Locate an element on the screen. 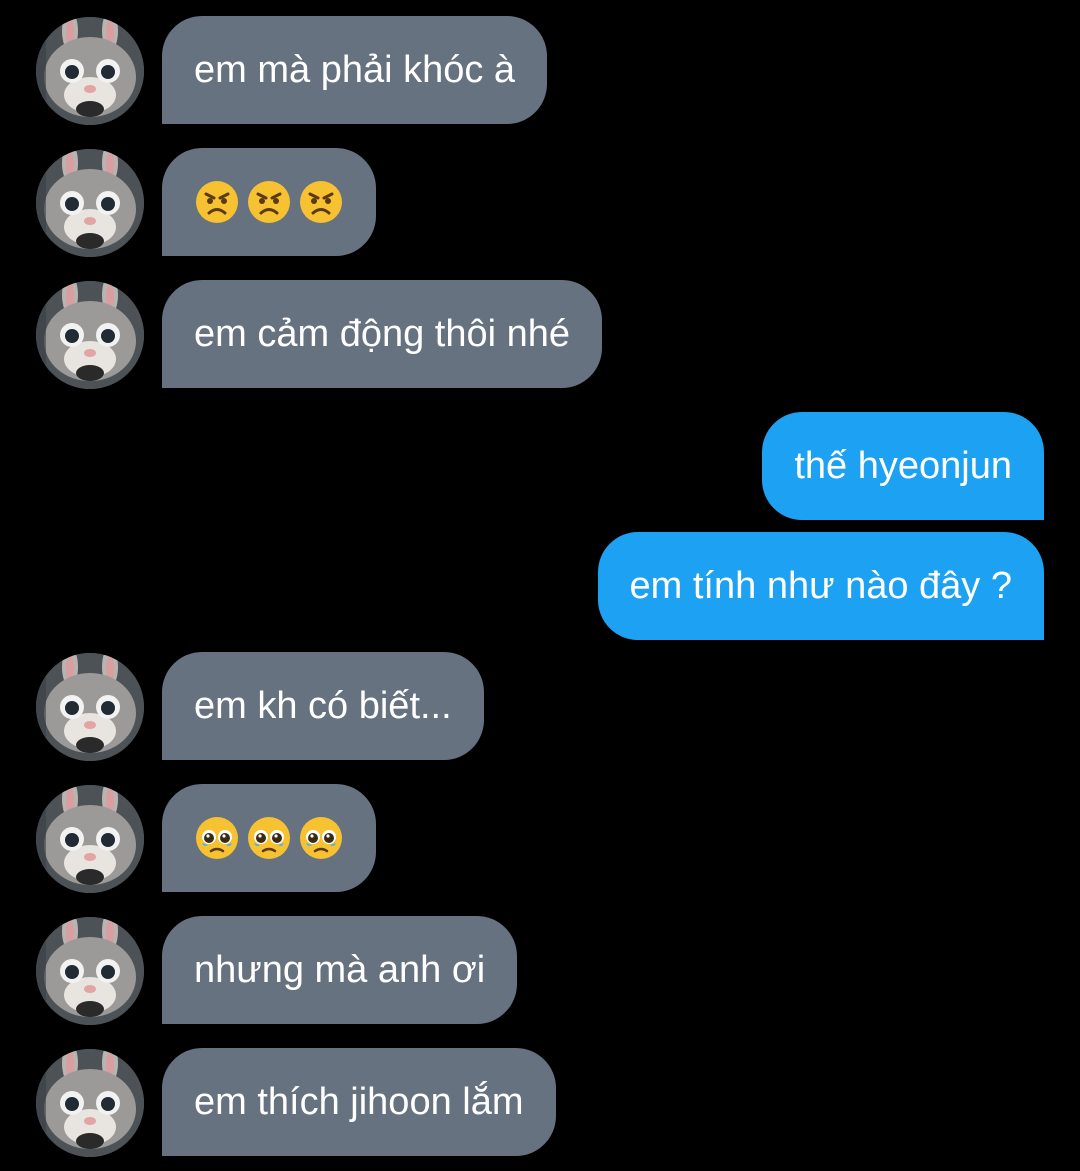  message-bubble-incoming: nhưng mà anh ơi is located at coordinates (340, 970).